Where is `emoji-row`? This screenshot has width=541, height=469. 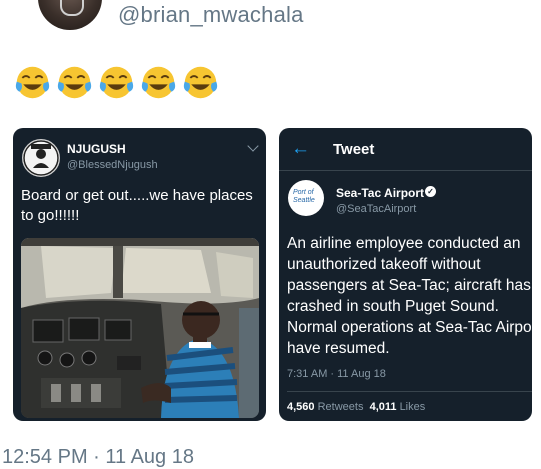 emoji-row is located at coordinates (116, 83).